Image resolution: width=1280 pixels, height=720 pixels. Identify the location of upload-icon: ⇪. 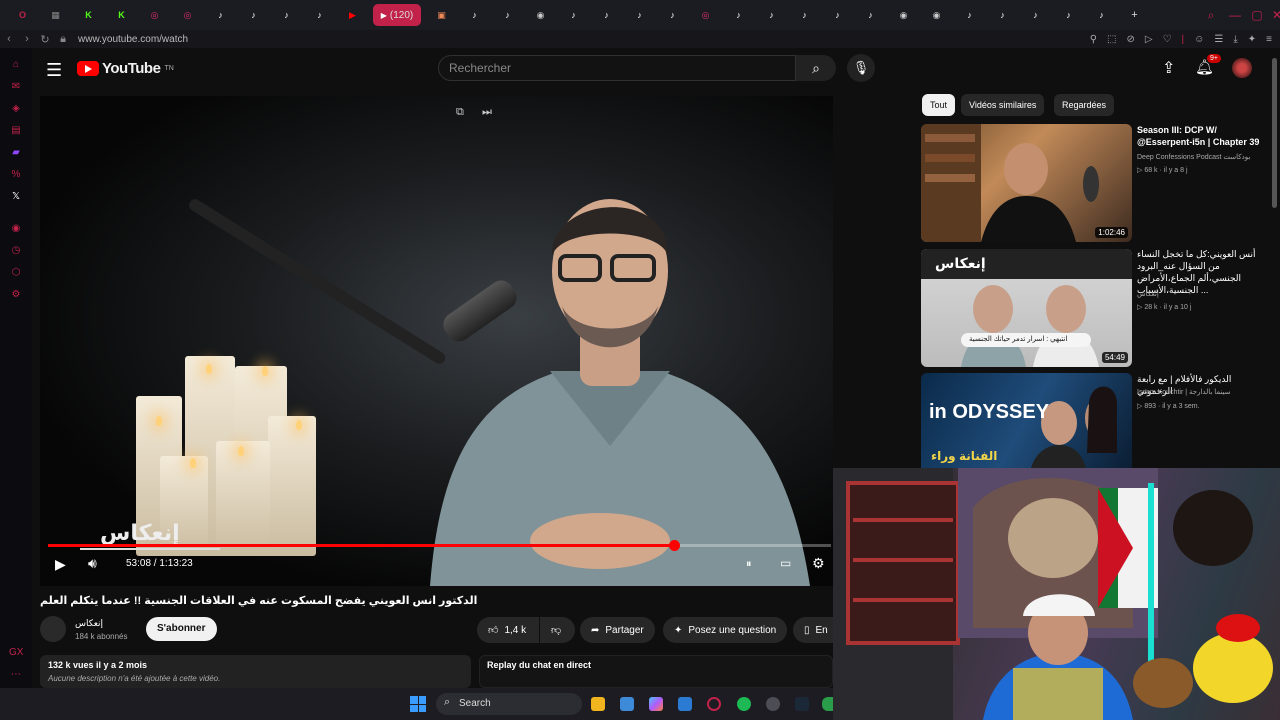
(1168, 68).